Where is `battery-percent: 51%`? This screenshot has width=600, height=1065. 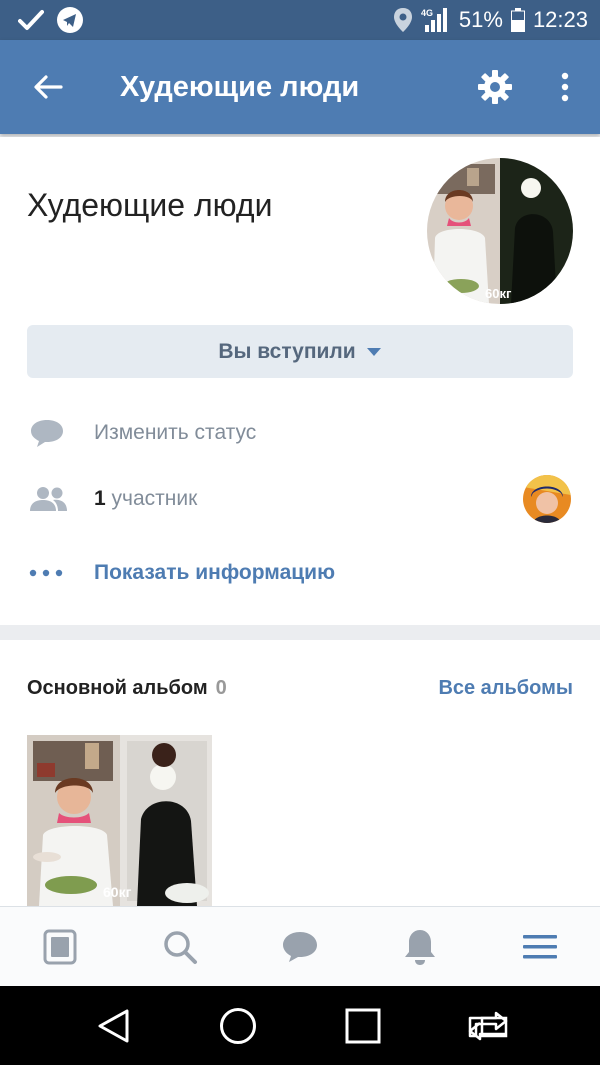
battery-percent: 51% is located at coordinates (480, 19).